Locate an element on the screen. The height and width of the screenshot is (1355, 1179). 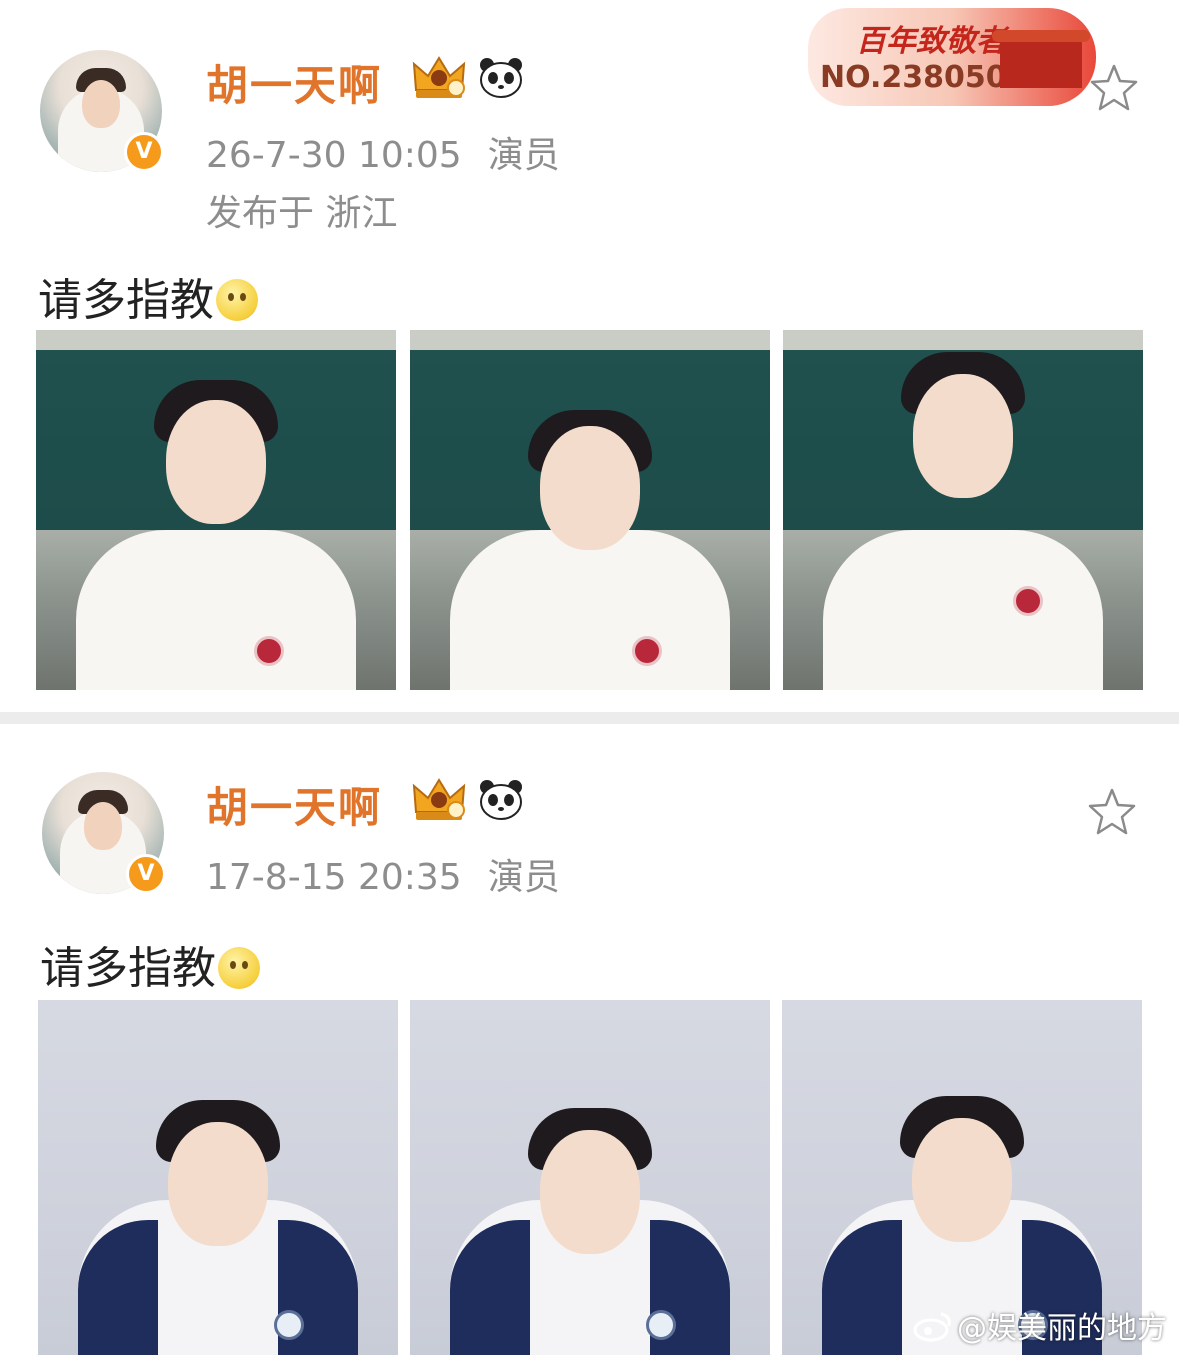
badge-number: NO.2380504 is located at coordinates (924, 77).